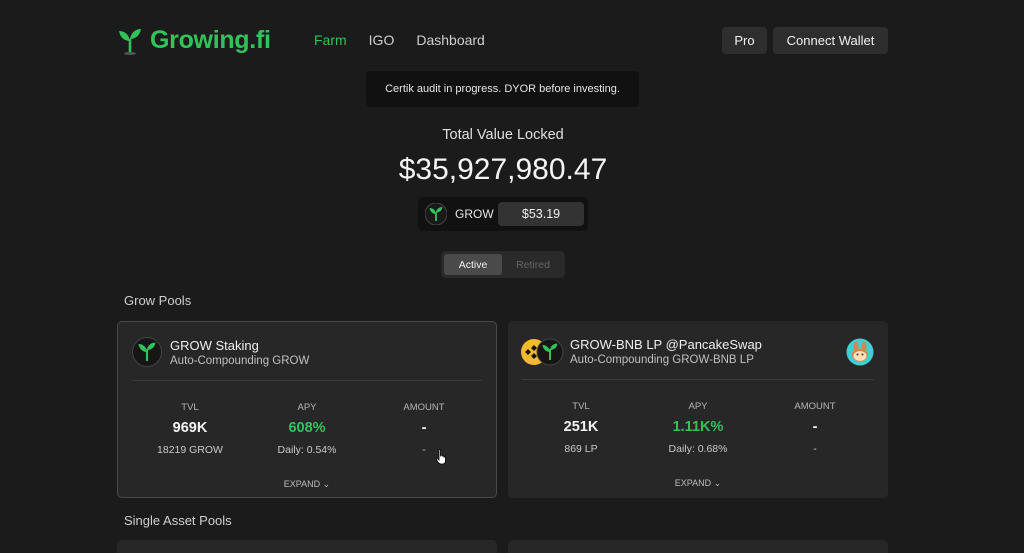  What do you see at coordinates (744, 40) in the screenshot?
I see `pro-button: Pro` at bounding box center [744, 40].